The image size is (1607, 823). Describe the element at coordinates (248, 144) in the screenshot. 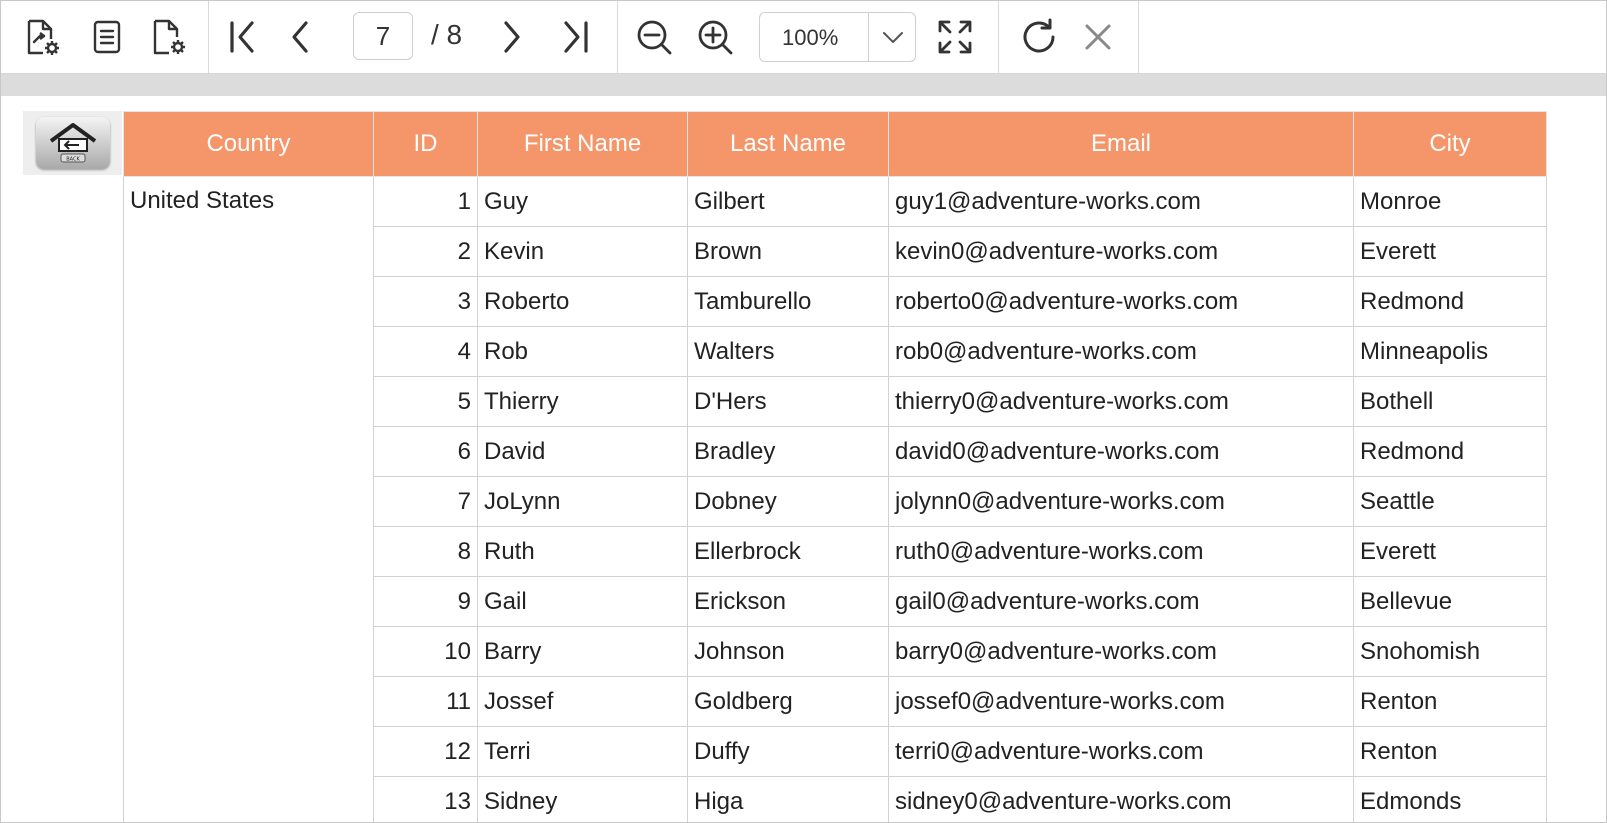

I see `column-header-country: Country` at that location.